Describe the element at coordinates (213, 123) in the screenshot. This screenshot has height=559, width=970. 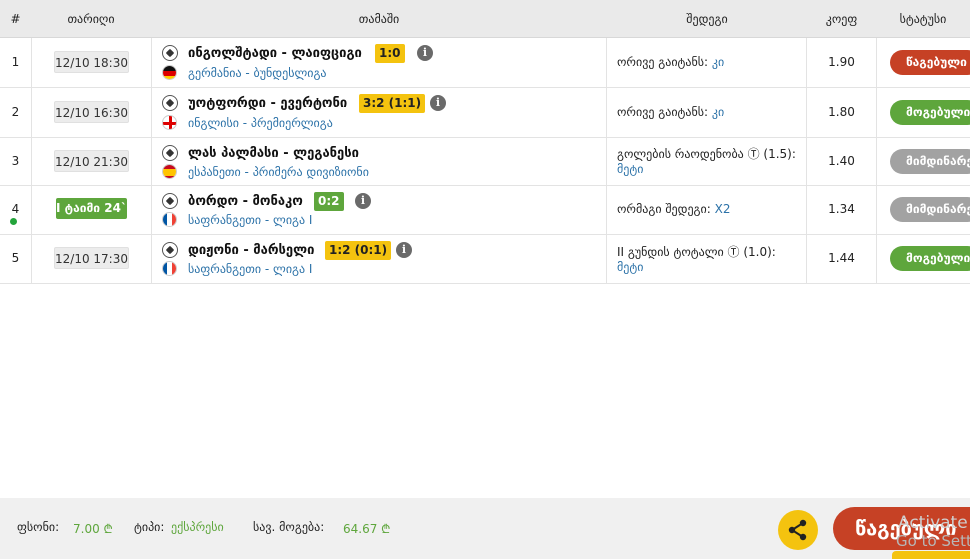
I see `country-name: ინგლისი` at that location.